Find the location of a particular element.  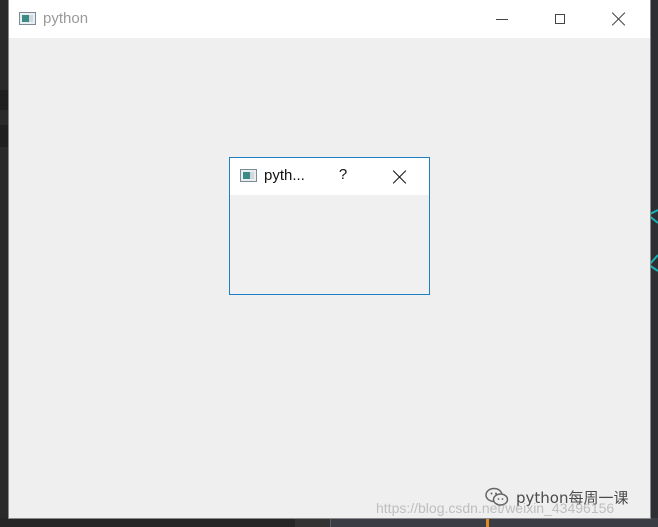

minimize-button is located at coordinates (502, 19).